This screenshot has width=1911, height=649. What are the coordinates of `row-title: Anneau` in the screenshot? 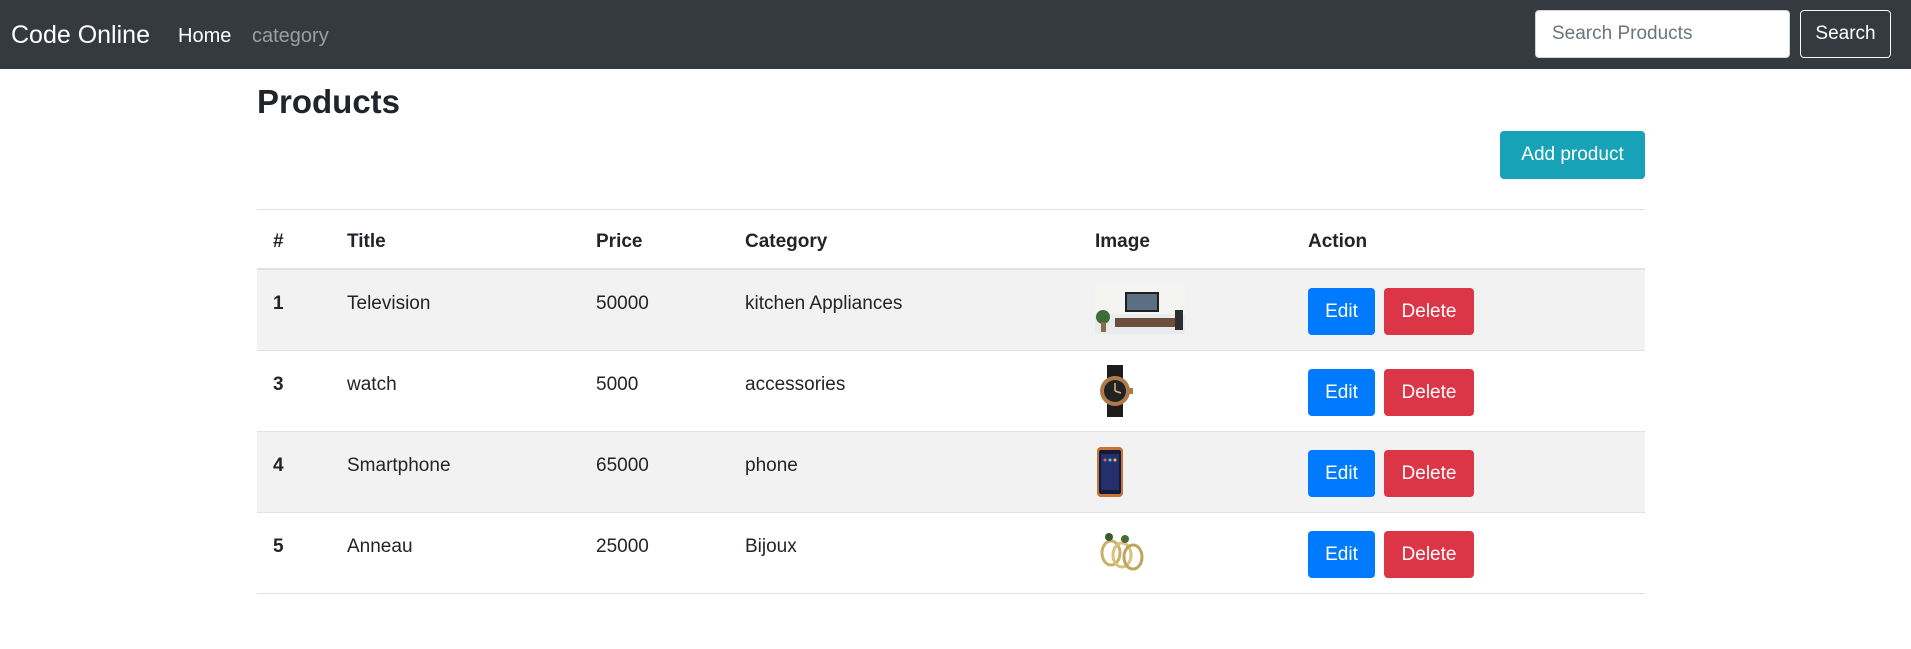 It's located at (380, 546).